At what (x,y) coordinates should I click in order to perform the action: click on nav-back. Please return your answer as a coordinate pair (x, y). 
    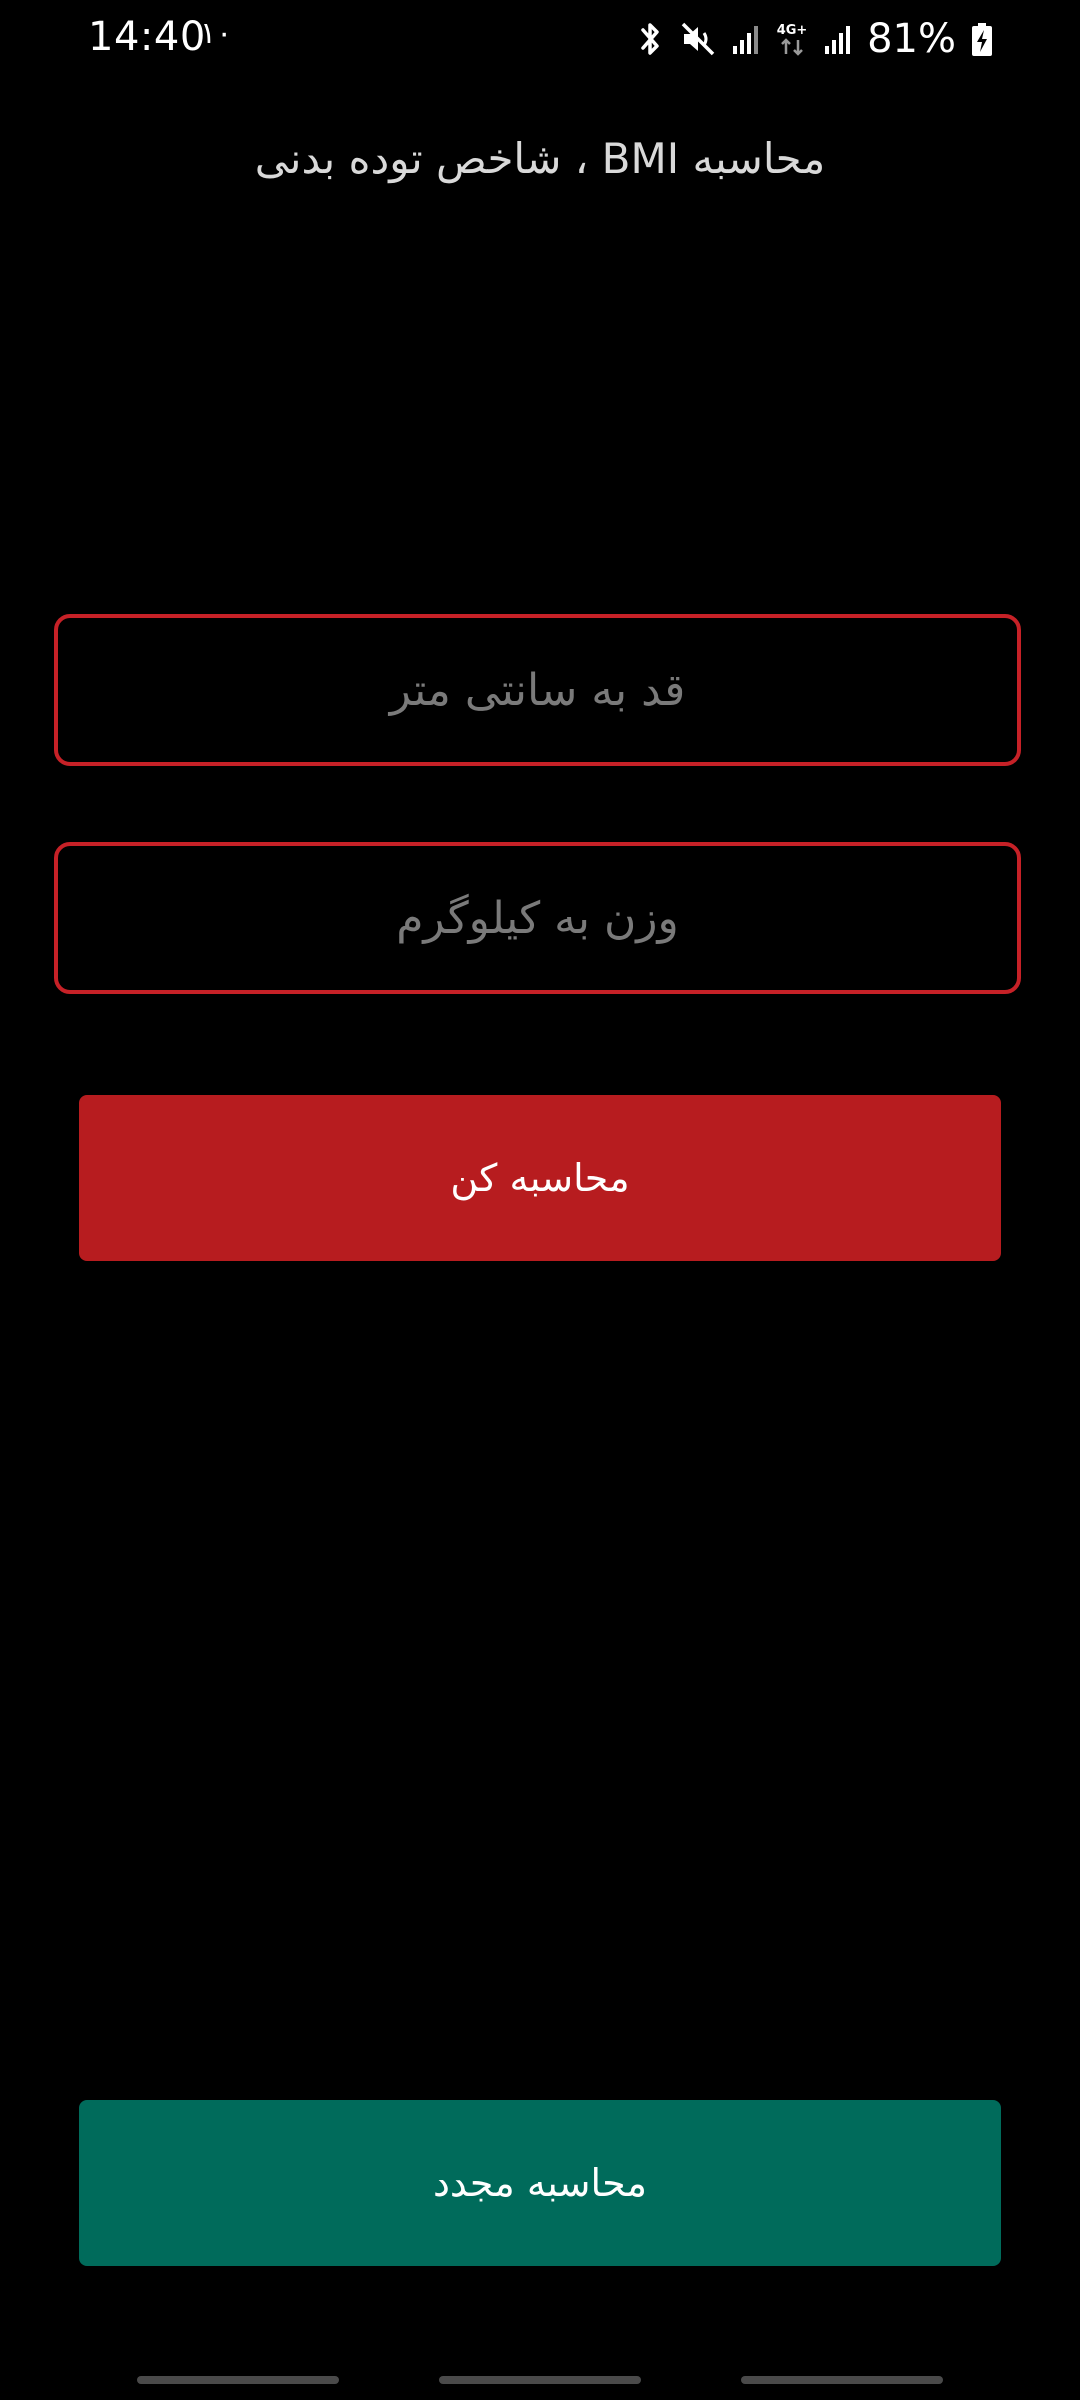
    Looking at the image, I should click on (842, 2380).